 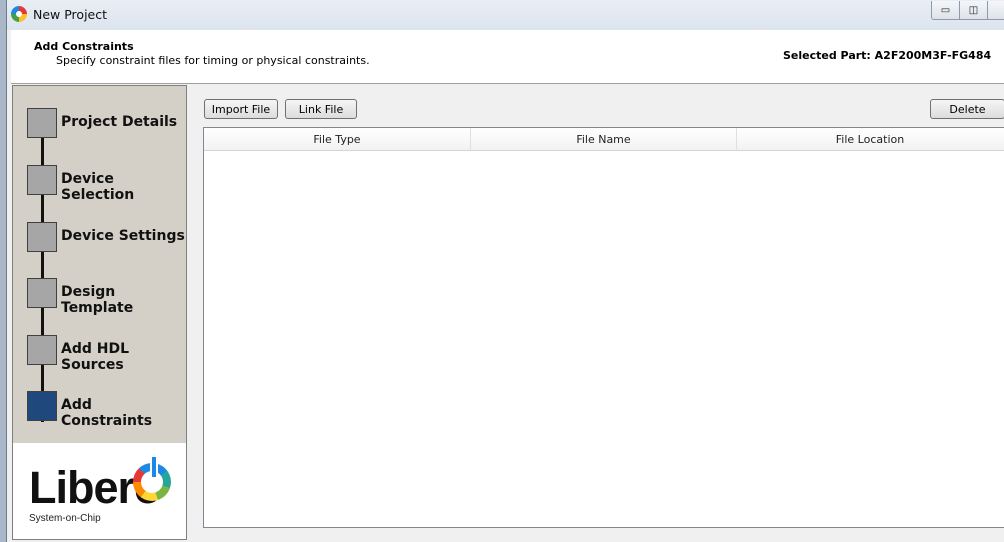 What do you see at coordinates (98, 187) in the screenshot?
I see `step-label-device-selection: Device Selection` at bounding box center [98, 187].